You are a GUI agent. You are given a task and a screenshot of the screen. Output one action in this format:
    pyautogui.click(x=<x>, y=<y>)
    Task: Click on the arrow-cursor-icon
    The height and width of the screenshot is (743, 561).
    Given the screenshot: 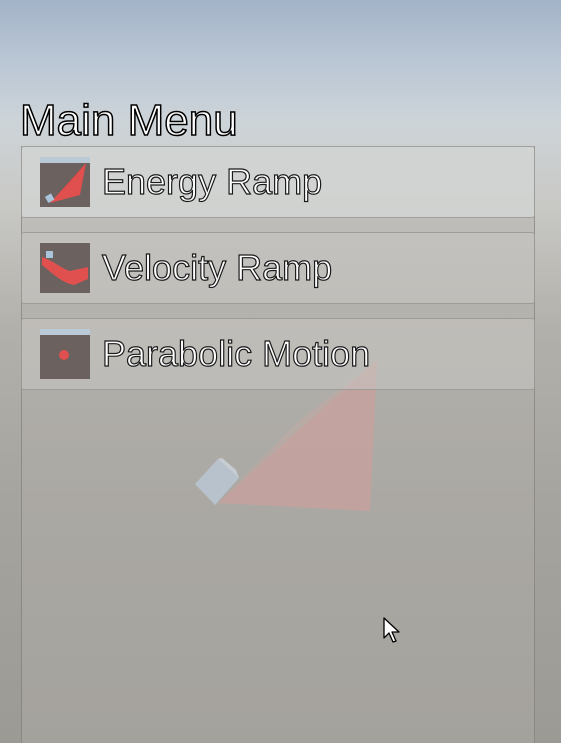 What is the action you would take?
    pyautogui.click(x=391, y=630)
    